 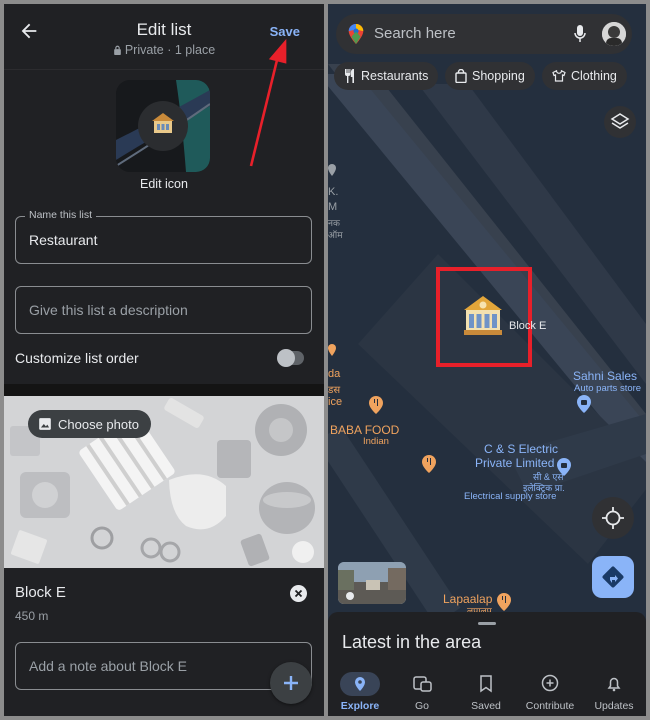 I want to click on search-bar: Search here, so click(x=484, y=34).